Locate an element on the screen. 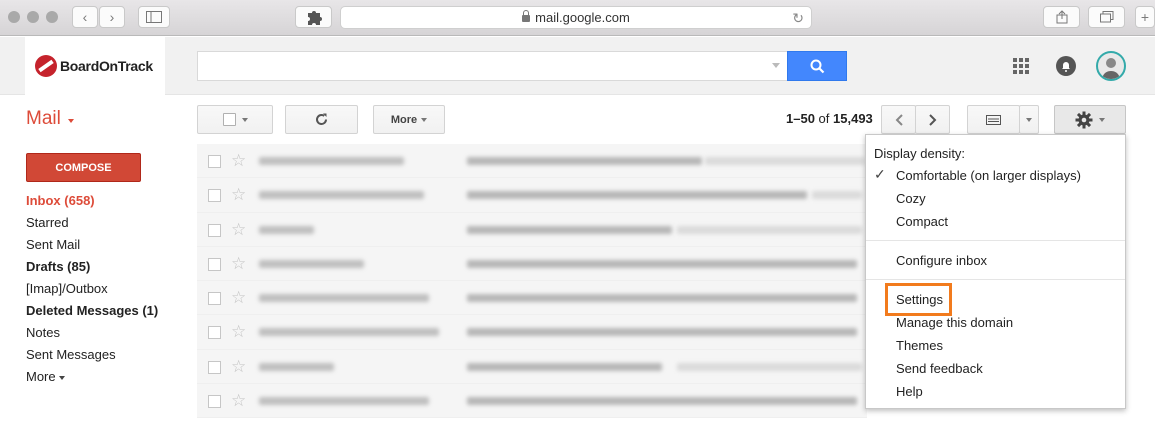 This screenshot has width=1155, height=426. input-tools-dropdown is located at coordinates (1029, 119).